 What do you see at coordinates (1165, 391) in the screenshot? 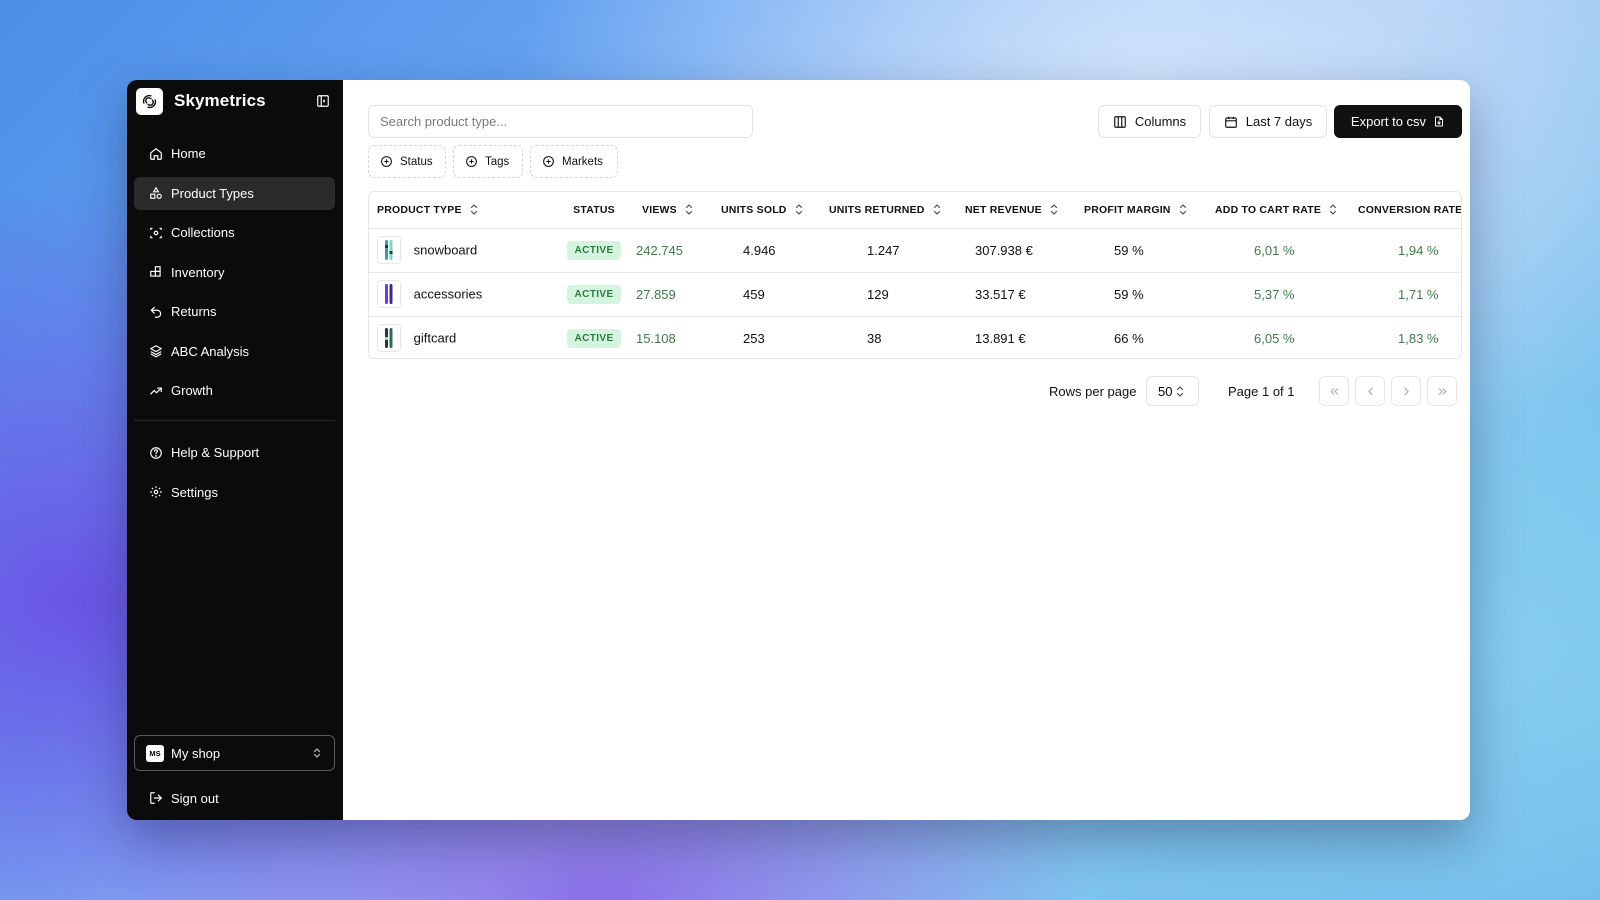
I see `rows-per-page-value: 50` at bounding box center [1165, 391].